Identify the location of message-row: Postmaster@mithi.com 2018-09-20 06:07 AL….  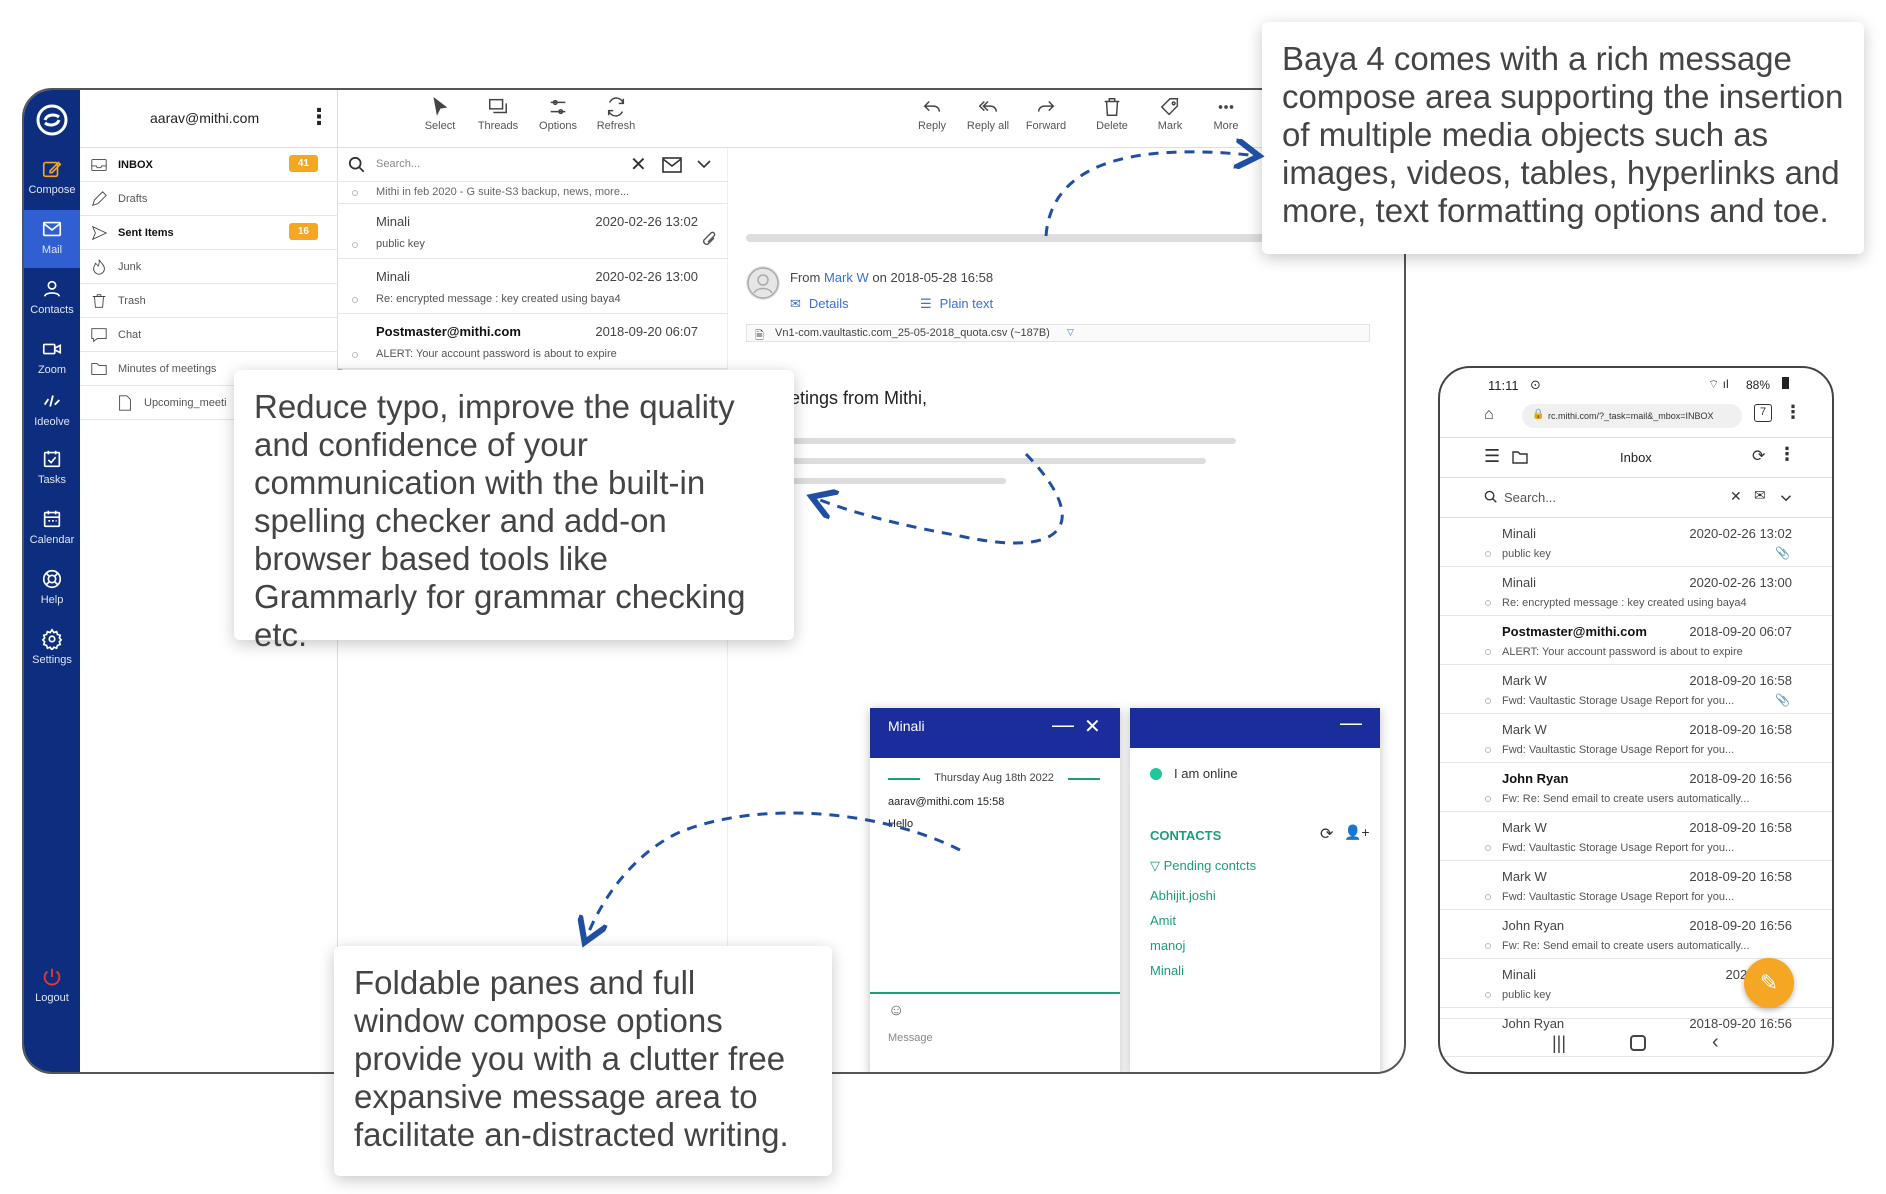
(533, 341).